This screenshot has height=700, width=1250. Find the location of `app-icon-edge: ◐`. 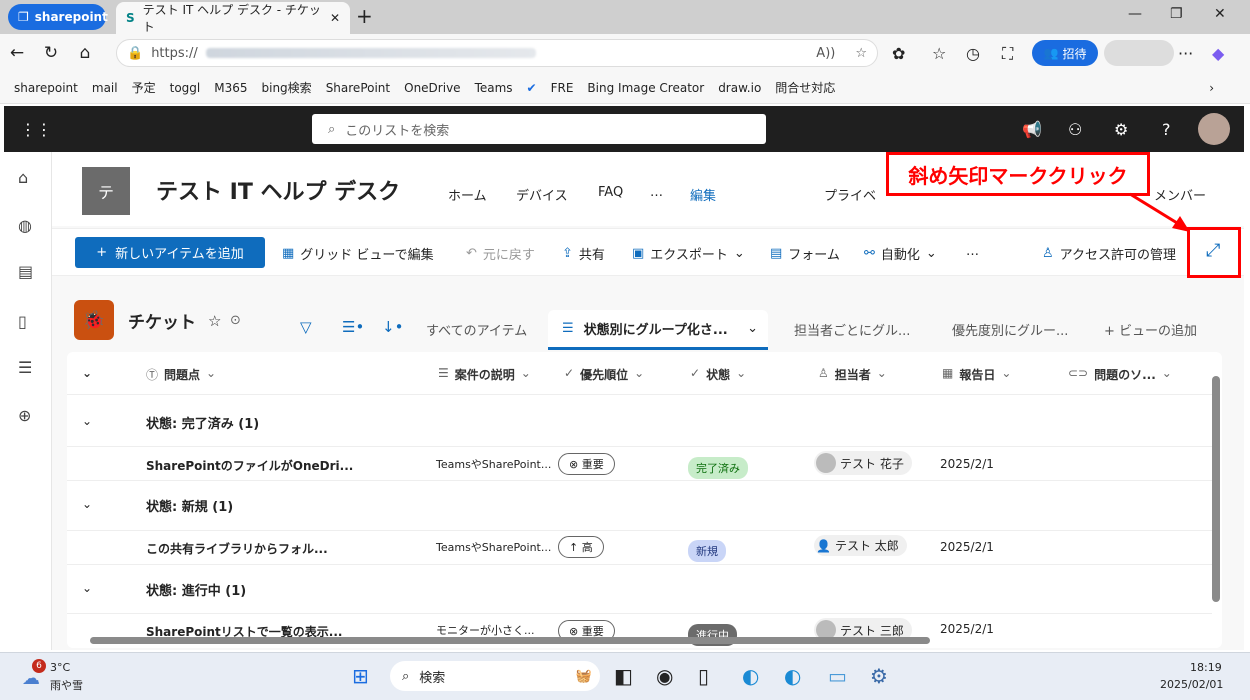

app-icon-edge: ◐ is located at coordinates (750, 676).